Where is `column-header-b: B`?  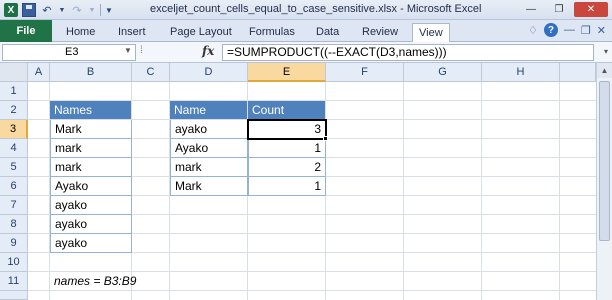 column-header-b: B is located at coordinates (91, 72).